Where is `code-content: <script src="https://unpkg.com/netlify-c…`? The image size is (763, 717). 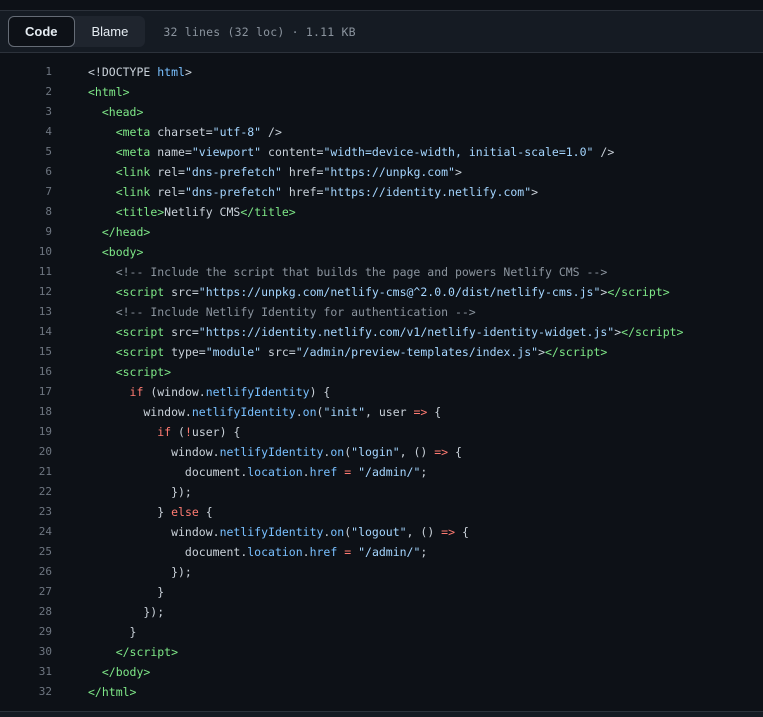
code-content: <script src="https://unpkg.com/netlify-c… is located at coordinates (392, 292).